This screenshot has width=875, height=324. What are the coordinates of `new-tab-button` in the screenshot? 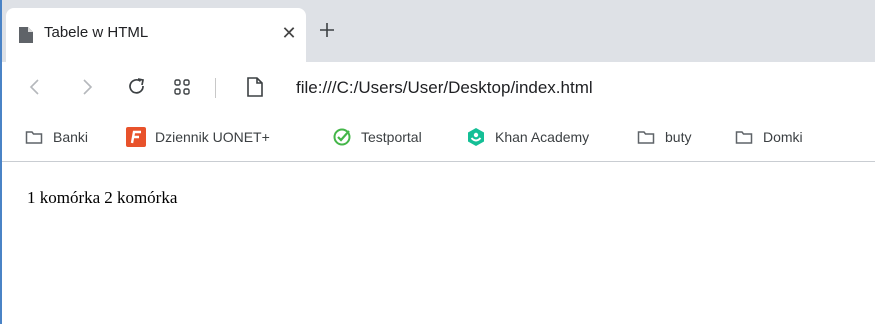 It's located at (327, 30).